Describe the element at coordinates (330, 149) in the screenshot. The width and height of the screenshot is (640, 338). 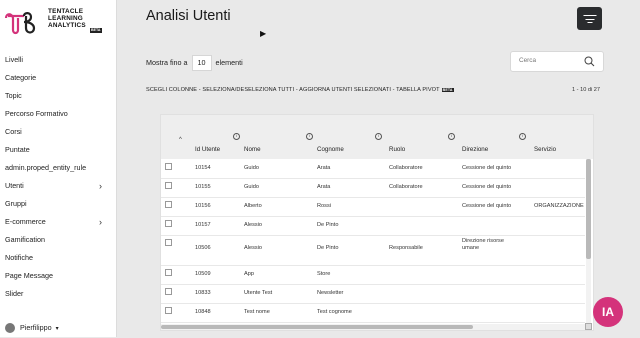
I see `column-header: Cognome` at that location.